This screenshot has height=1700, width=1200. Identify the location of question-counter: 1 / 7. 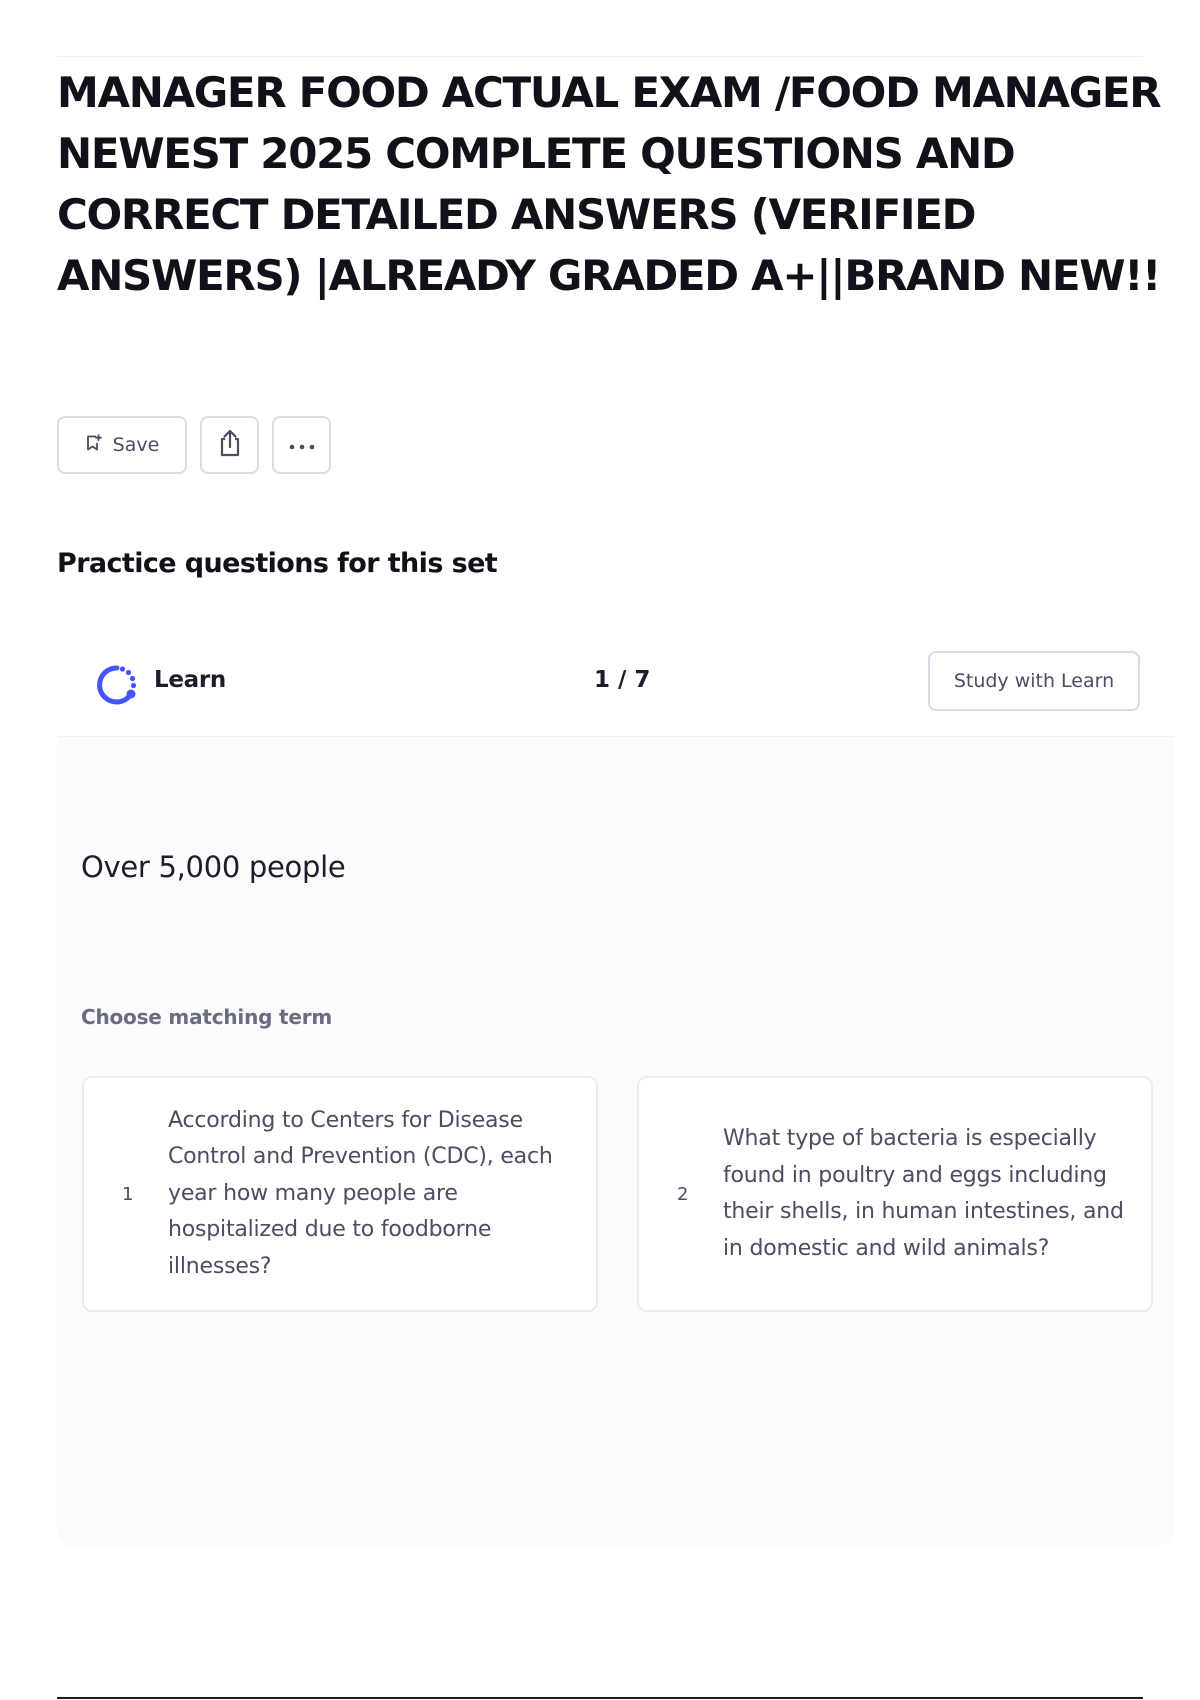
(622, 680).